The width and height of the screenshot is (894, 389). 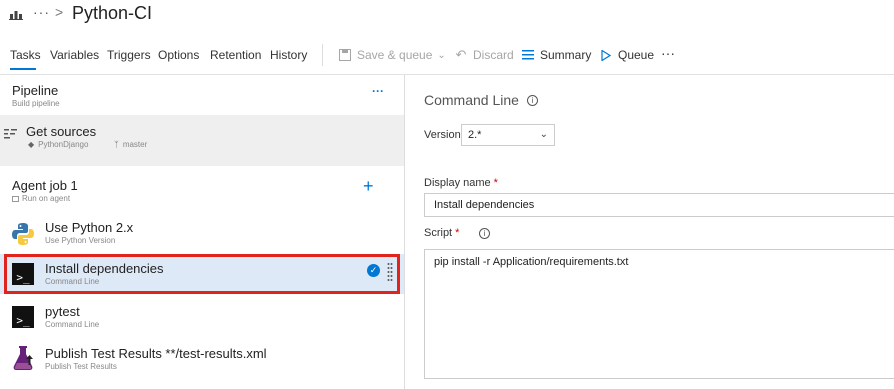 What do you see at coordinates (178, 55) in the screenshot?
I see `tab-options: Options` at bounding box center [178, 55].